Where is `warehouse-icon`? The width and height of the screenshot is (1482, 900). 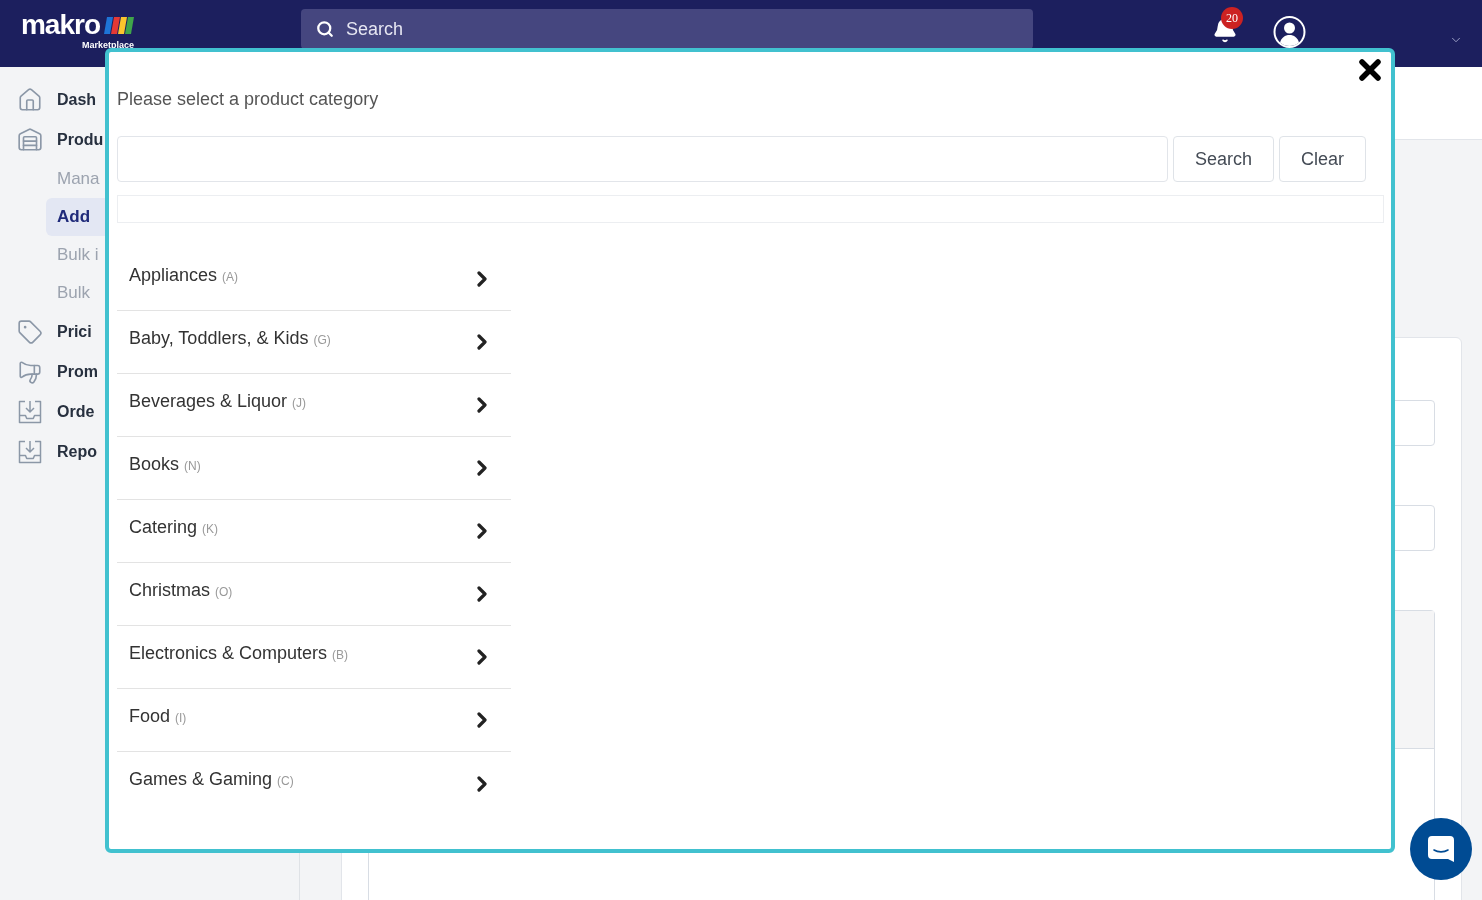 warehouse-icon is located at coordinates (30, 140).